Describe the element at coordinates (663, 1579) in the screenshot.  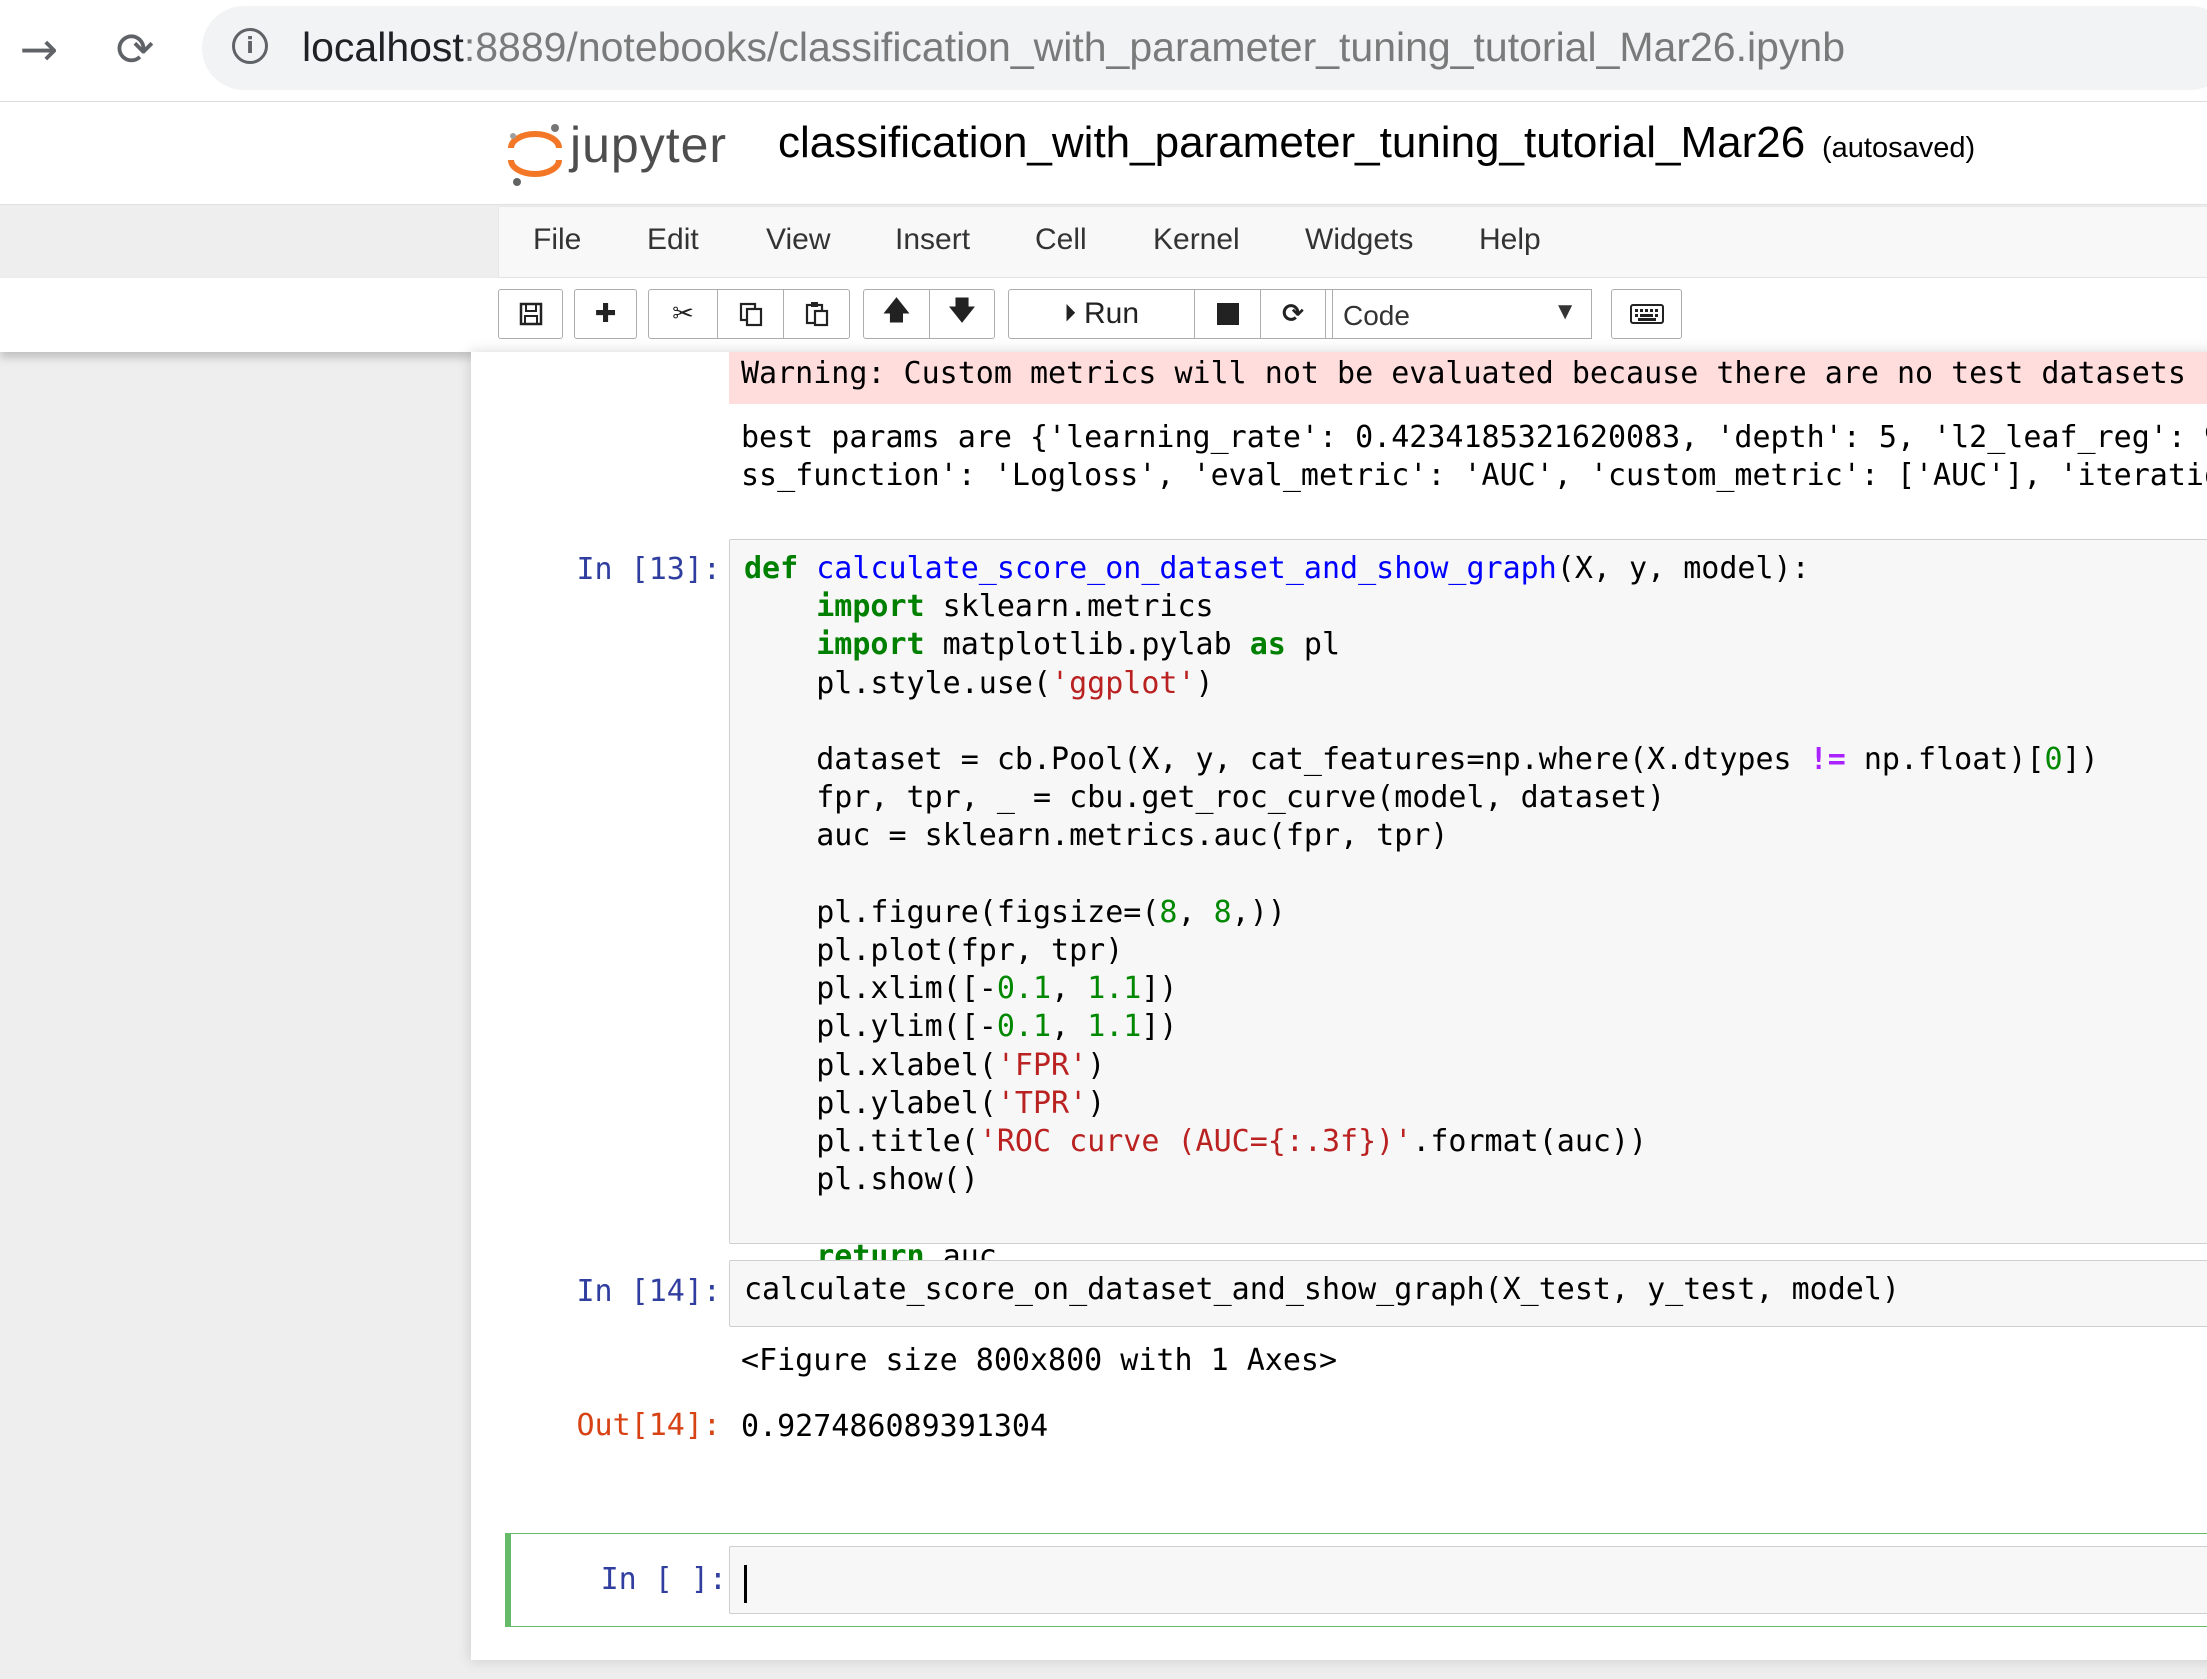
I see `input-prompt: In [ ]:` at that location.